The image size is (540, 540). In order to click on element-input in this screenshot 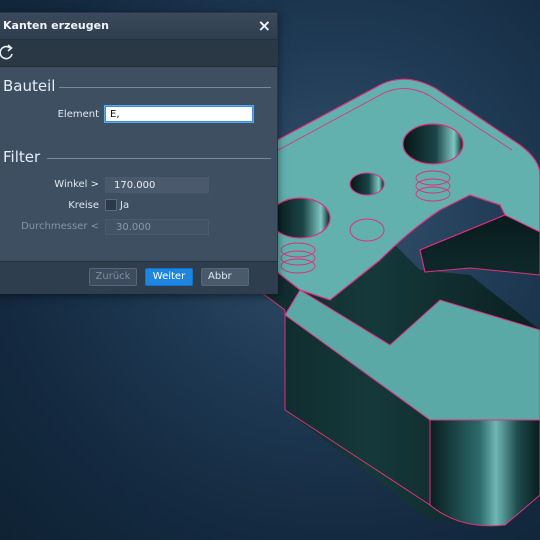, I will do `click(179, 114)`.